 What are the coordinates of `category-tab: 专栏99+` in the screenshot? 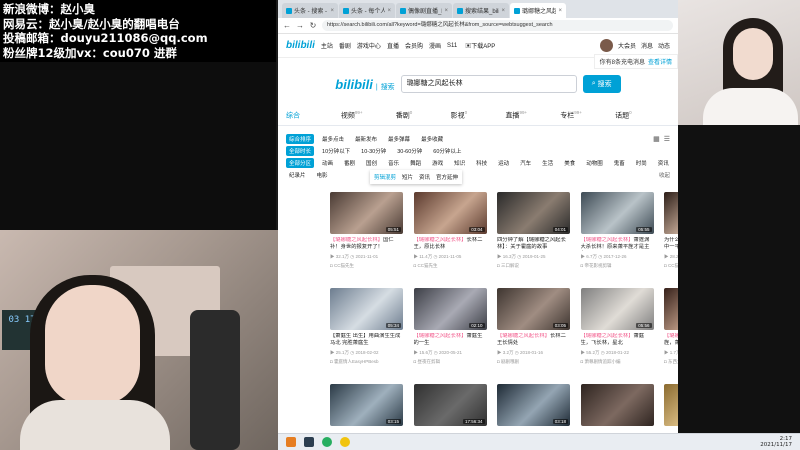 It's located at (587, 115).